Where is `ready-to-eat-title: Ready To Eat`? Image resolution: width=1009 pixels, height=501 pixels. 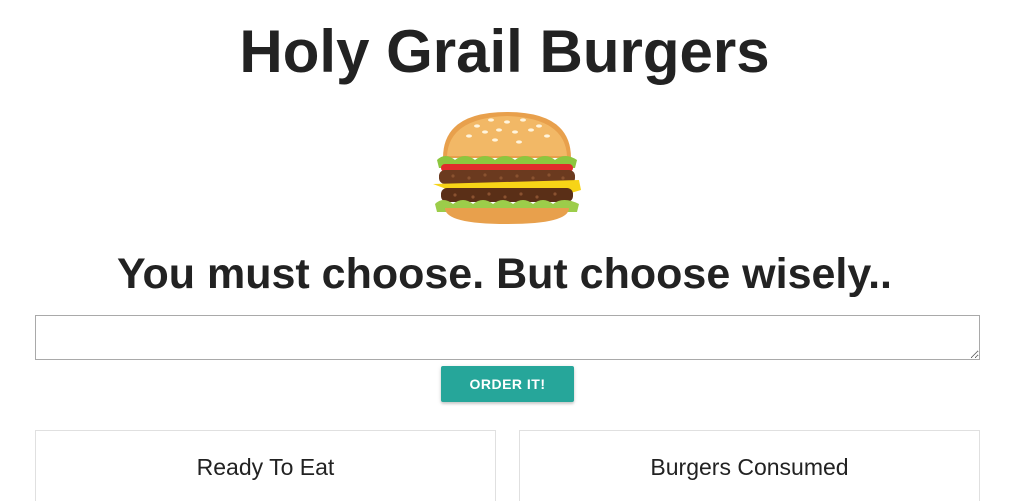
ready-to-eat-title: Ready To Eat is located at coordinates (265, 467).